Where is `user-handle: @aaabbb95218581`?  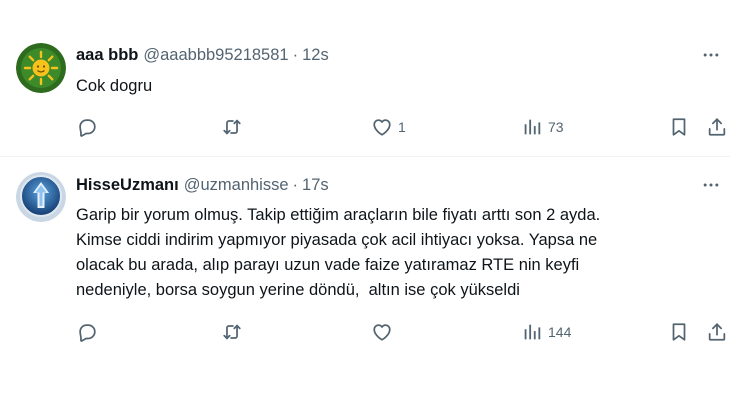 user-handle: @aaabbb95218581 is located at coordinates (215, 55).